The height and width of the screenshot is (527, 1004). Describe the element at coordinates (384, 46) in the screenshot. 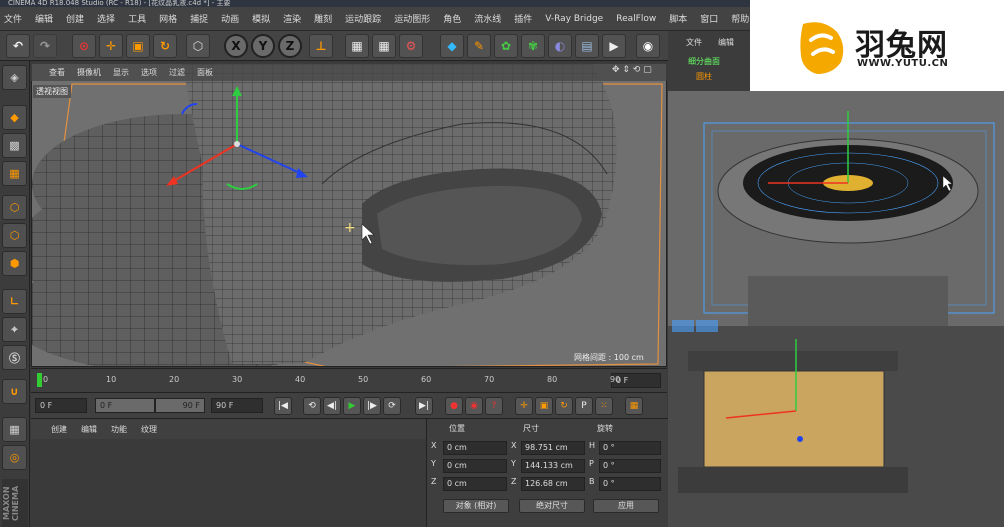

I see `render-picture-viewer-icon: ▦` at that location.